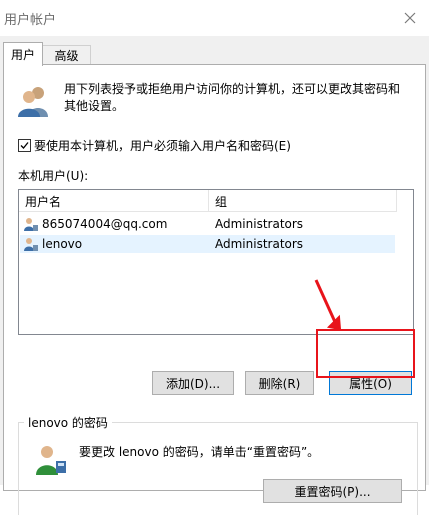 The image size is (429, 515). Describe the element at coordinates (279, 383) in the screenshot. I see `remove-user-button: 删除(R)` at that location.